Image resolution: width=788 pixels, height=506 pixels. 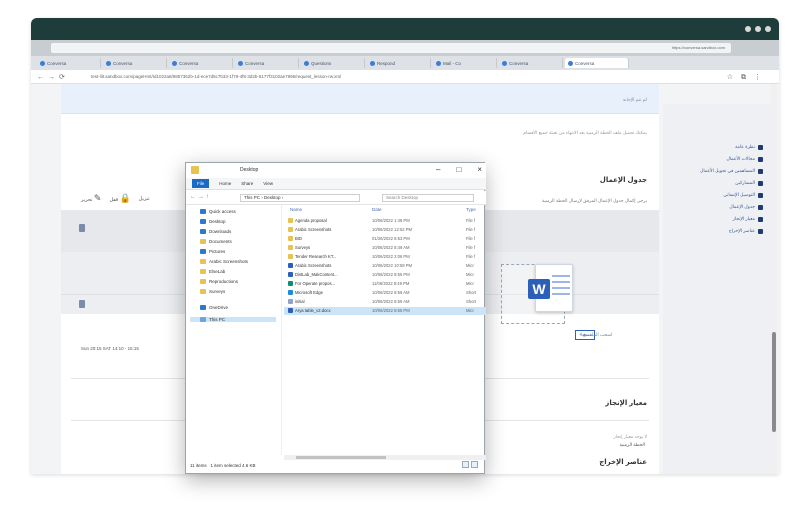 What do you see at coordinates (748, 77) in the screenshot?
I see `browser-actions: ☆⧉⋮` at bounding box center [748, 77].